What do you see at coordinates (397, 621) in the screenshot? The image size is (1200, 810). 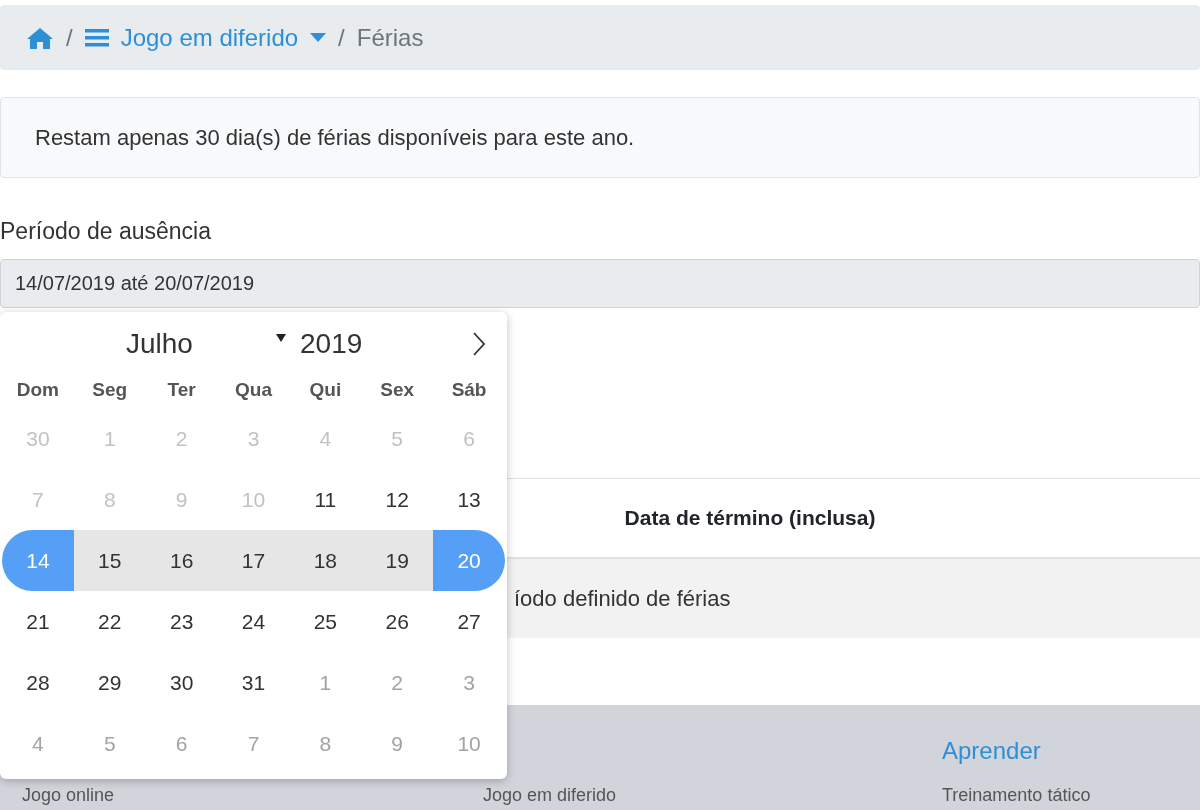 I see `calendar-day: 26` at bounding box center [397, 621].